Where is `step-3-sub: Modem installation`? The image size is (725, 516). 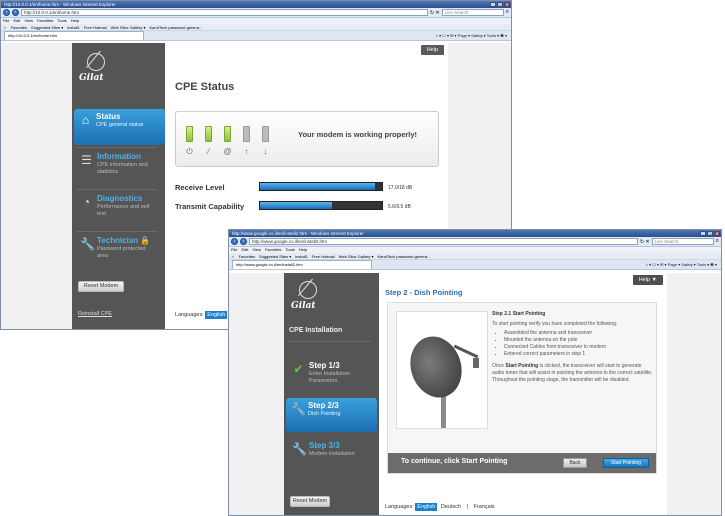
step-3-sub: Modem installation is located at coordinates (332, 454).